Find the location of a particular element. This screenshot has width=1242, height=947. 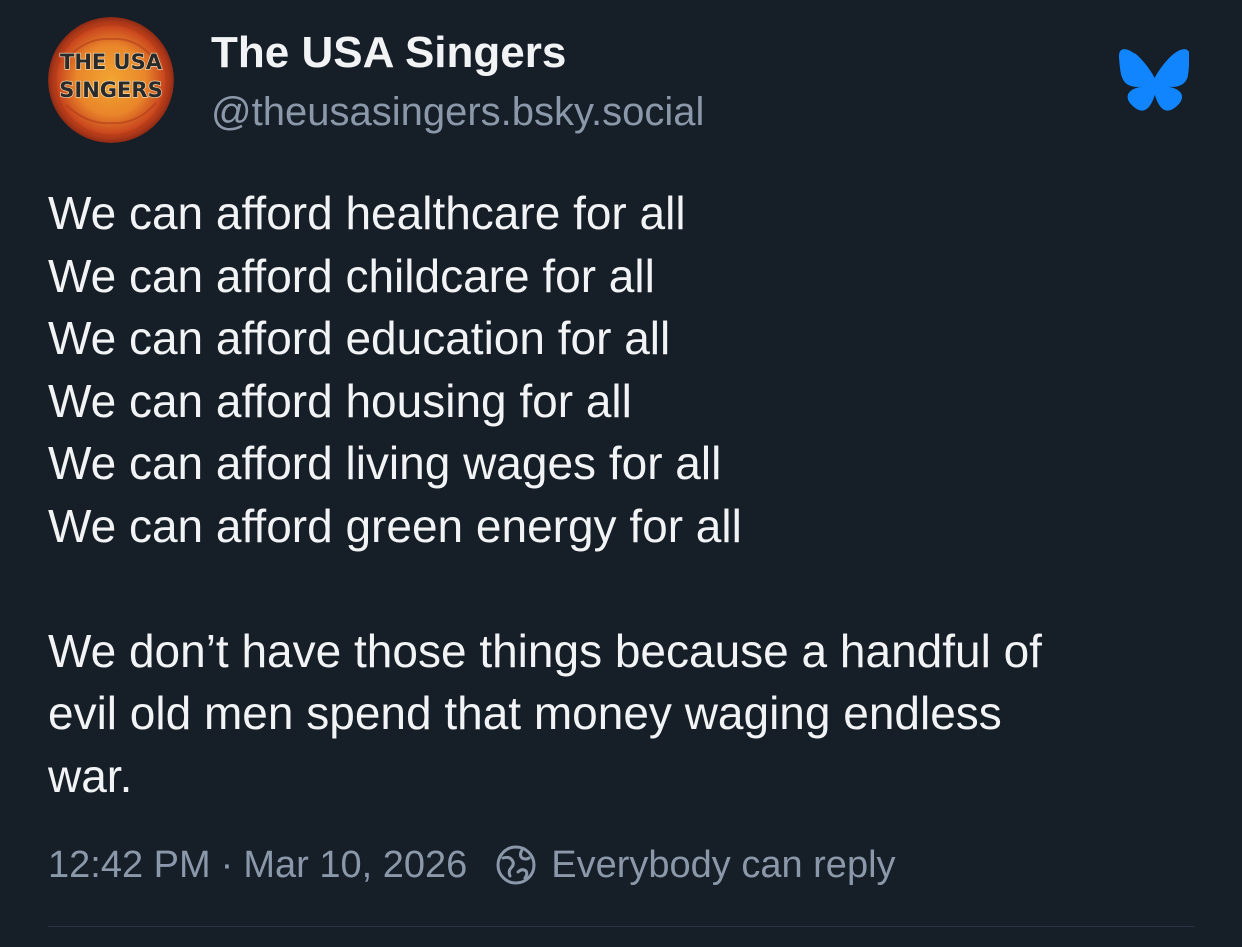

post-date: Mar 10, 2026 is located at coordinates (355, 865).